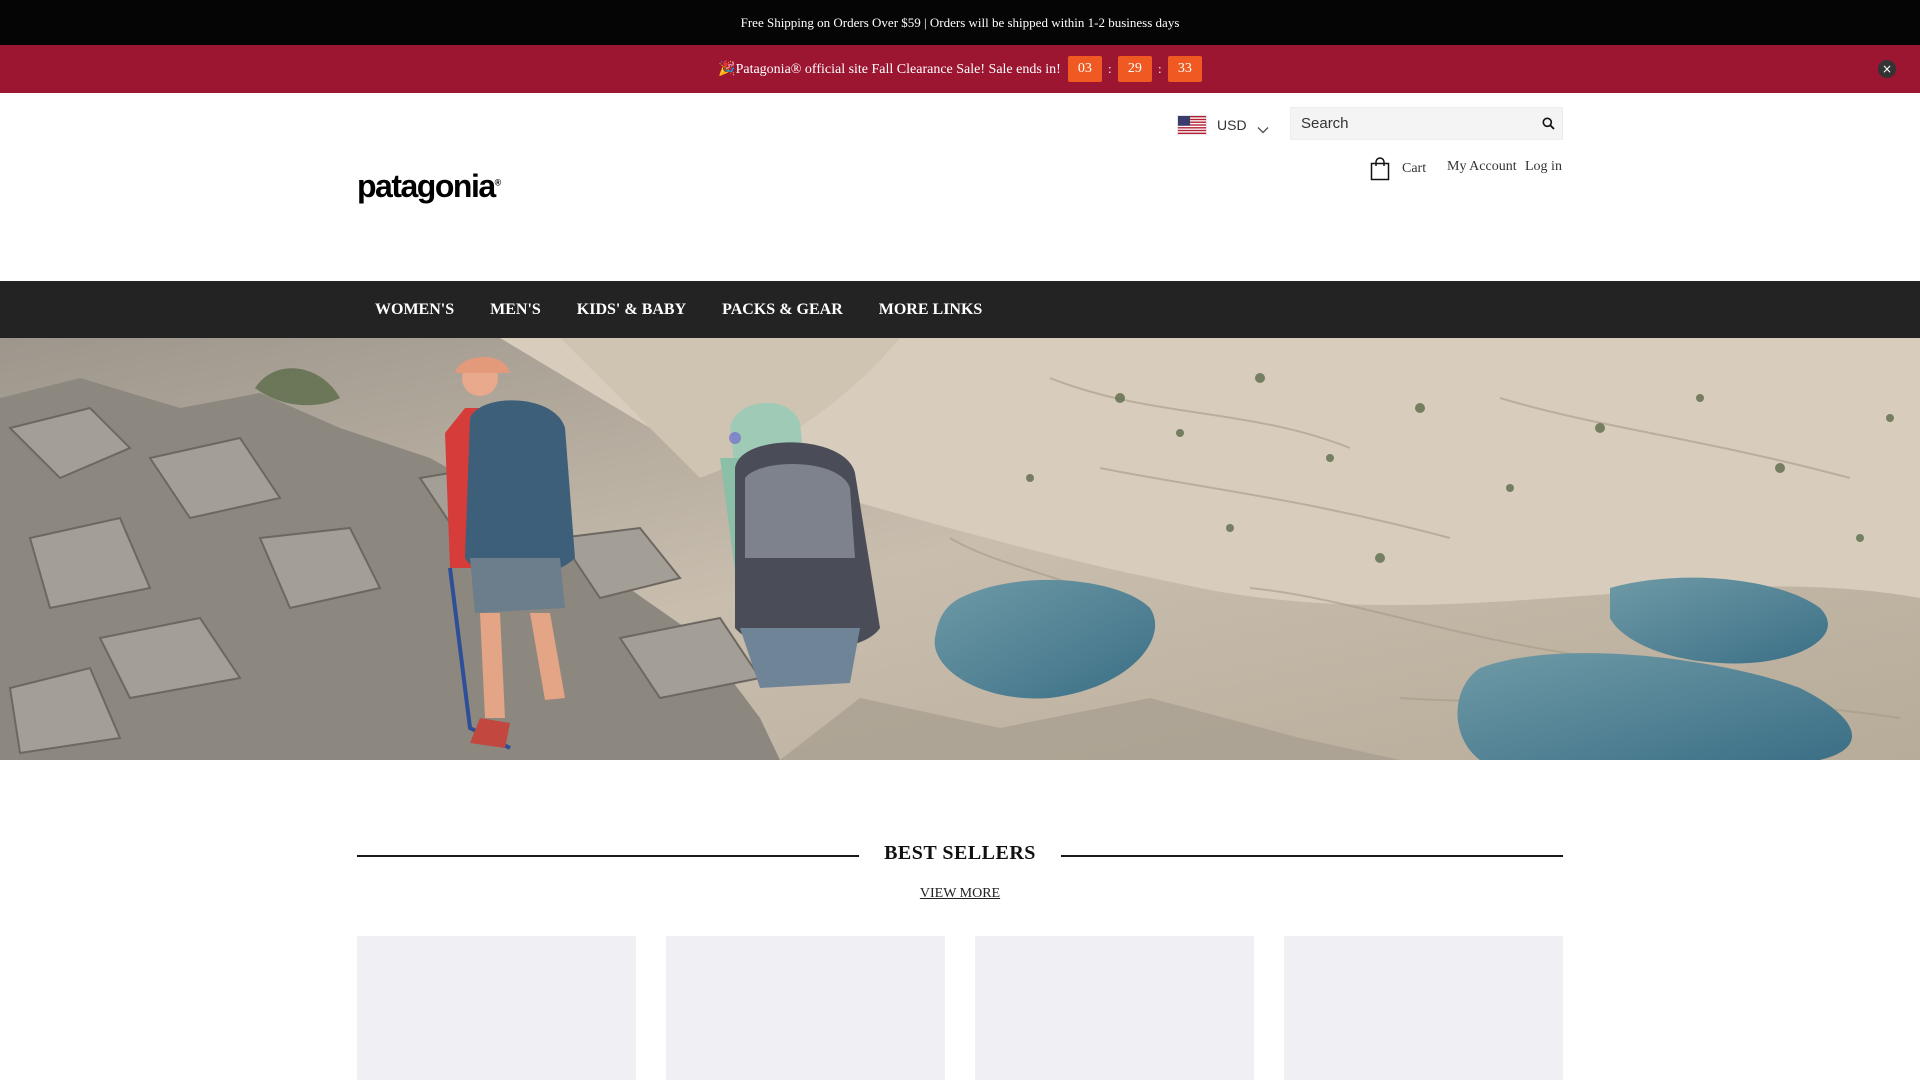 Image resolution: width=1920 pixels, height=1080 pixels. Describe the element at coordinates (515, 310) in the screenshot. I see `nav-item-mens: MEN'S` at that location.